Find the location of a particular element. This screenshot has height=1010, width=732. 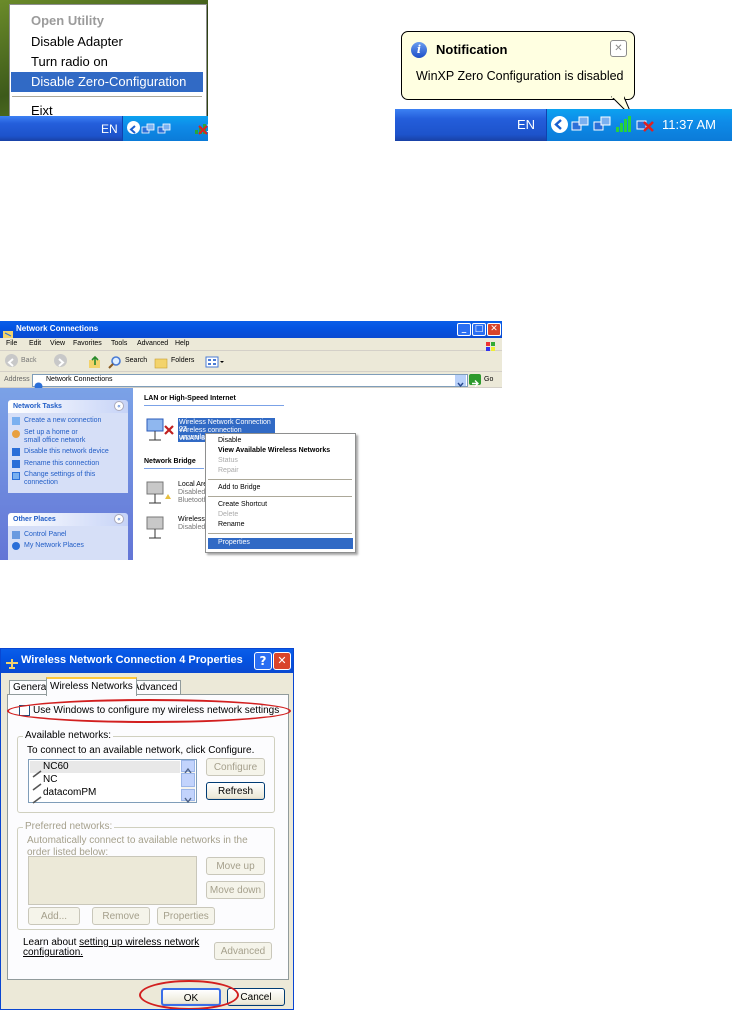

address-bar: Address Network Connections Go is located at coordinates (251, 381).